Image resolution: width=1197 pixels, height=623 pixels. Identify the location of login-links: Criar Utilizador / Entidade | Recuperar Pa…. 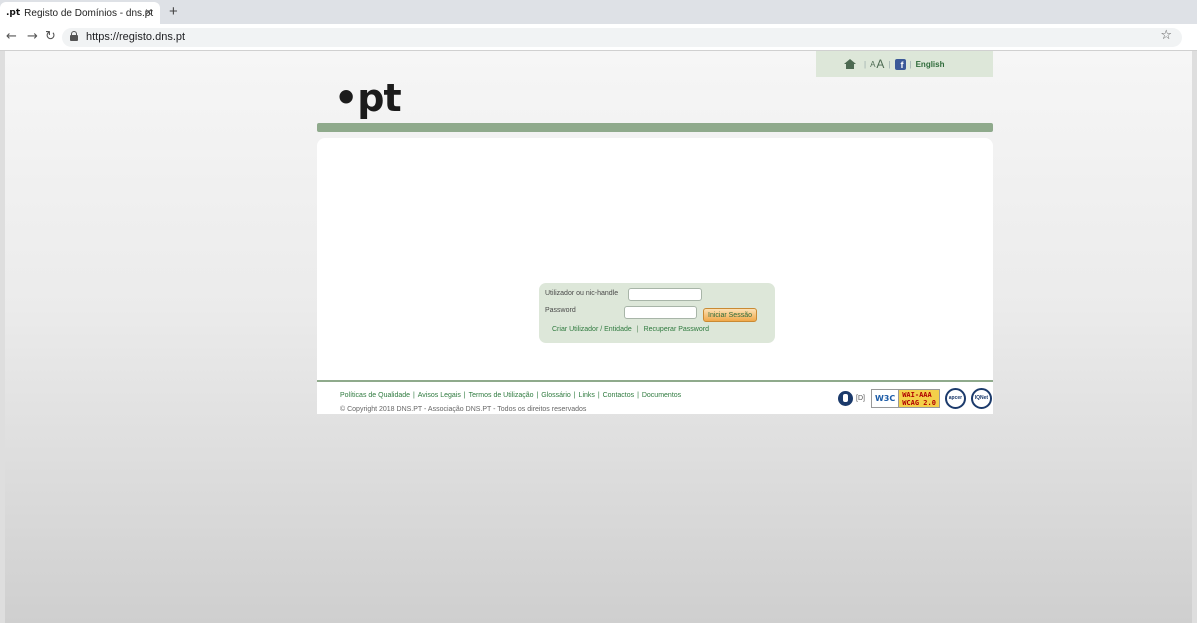
(630, 329).